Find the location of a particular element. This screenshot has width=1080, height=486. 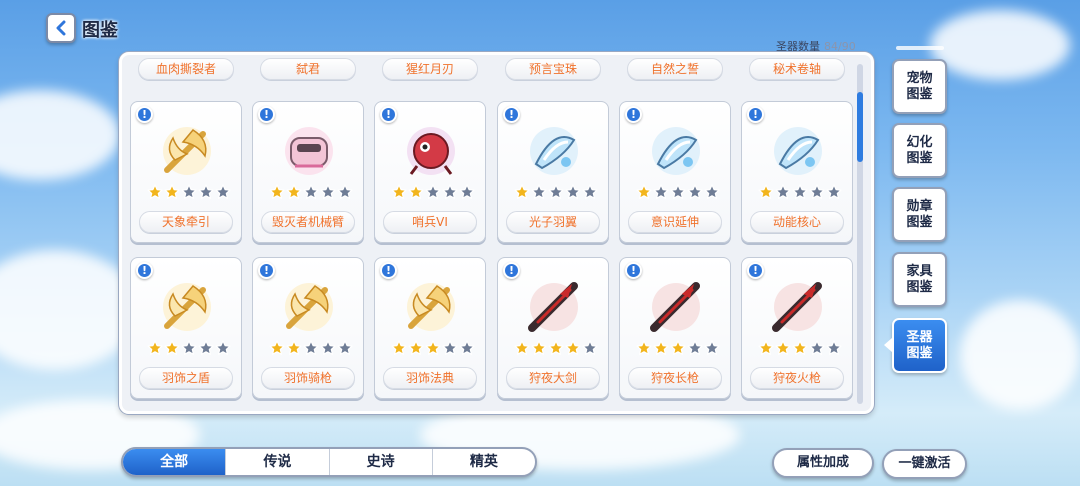

item-card: ! 狩夜大剑 is located at coordinates (553, 328).